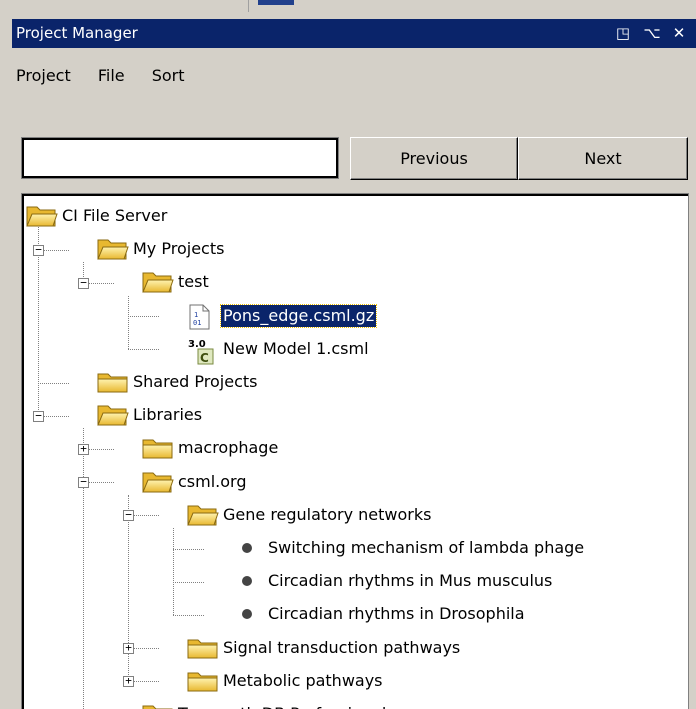 The image size is (696, 709). Describe the element at coordinates (348, 6) in the screenshot. I see `top-toolbar-strip` at that location.